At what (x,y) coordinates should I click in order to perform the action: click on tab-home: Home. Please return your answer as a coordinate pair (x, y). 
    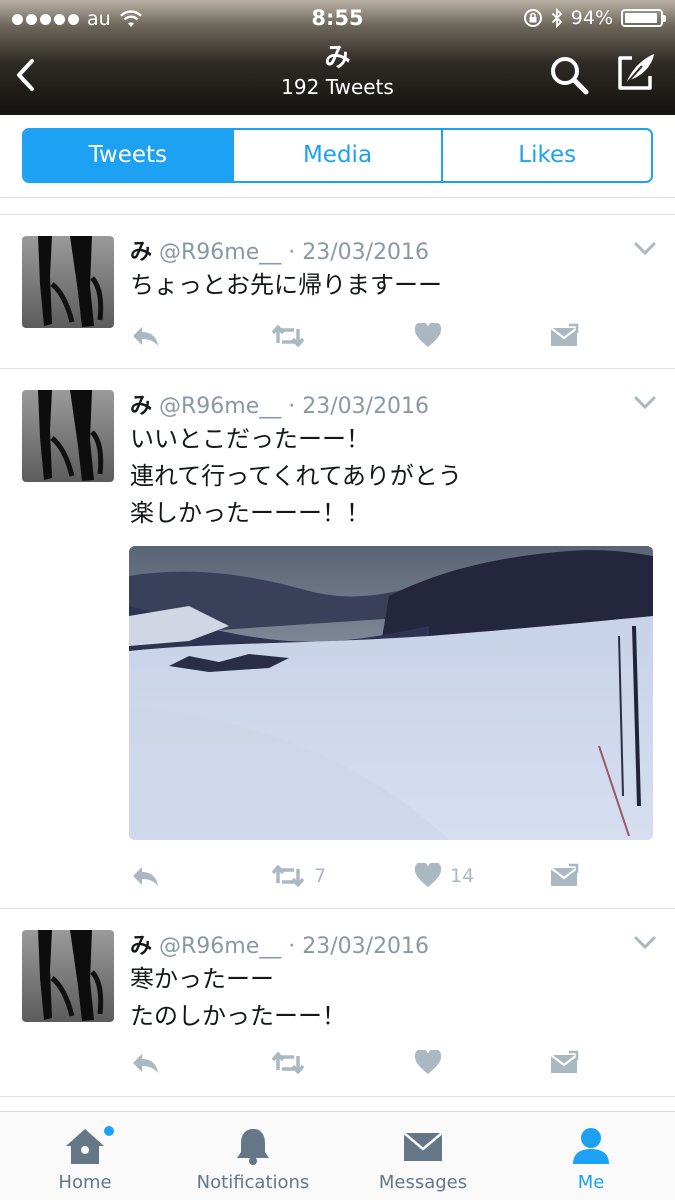
    Looking at the image, I should click on (85, 1156).